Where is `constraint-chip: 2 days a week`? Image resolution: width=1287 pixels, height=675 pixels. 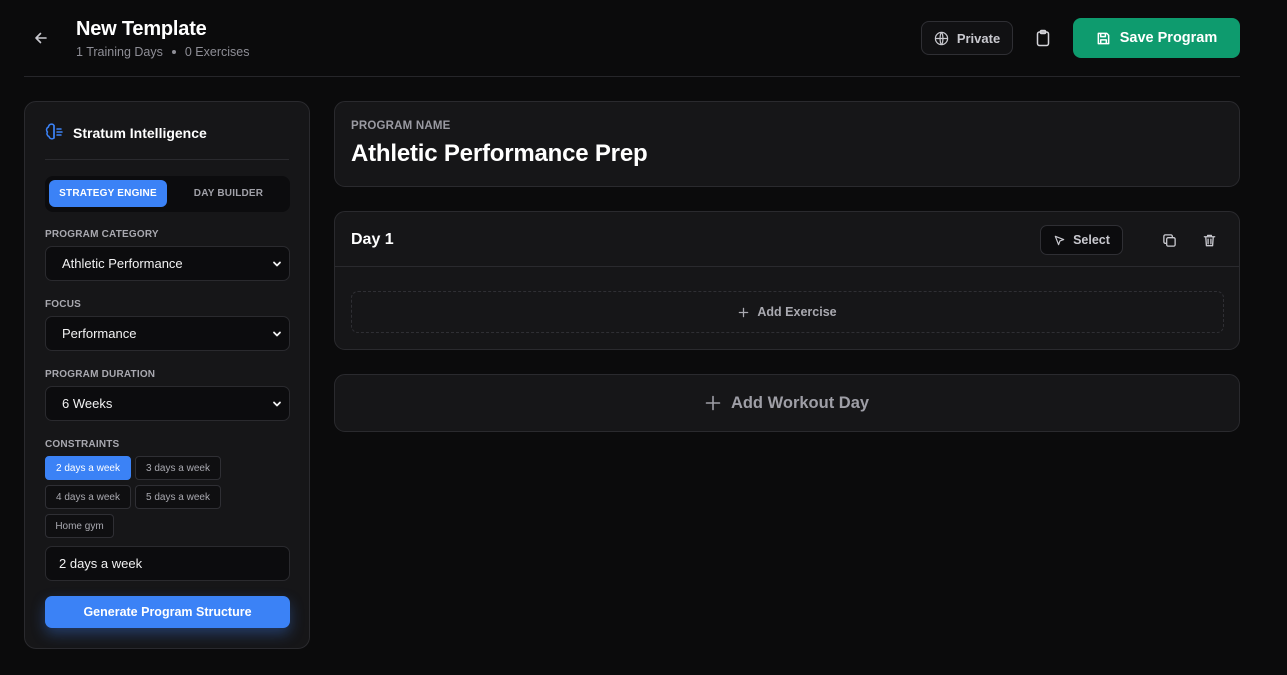 constraint-chip: 2 days a week is located at coordinates (88, 468).